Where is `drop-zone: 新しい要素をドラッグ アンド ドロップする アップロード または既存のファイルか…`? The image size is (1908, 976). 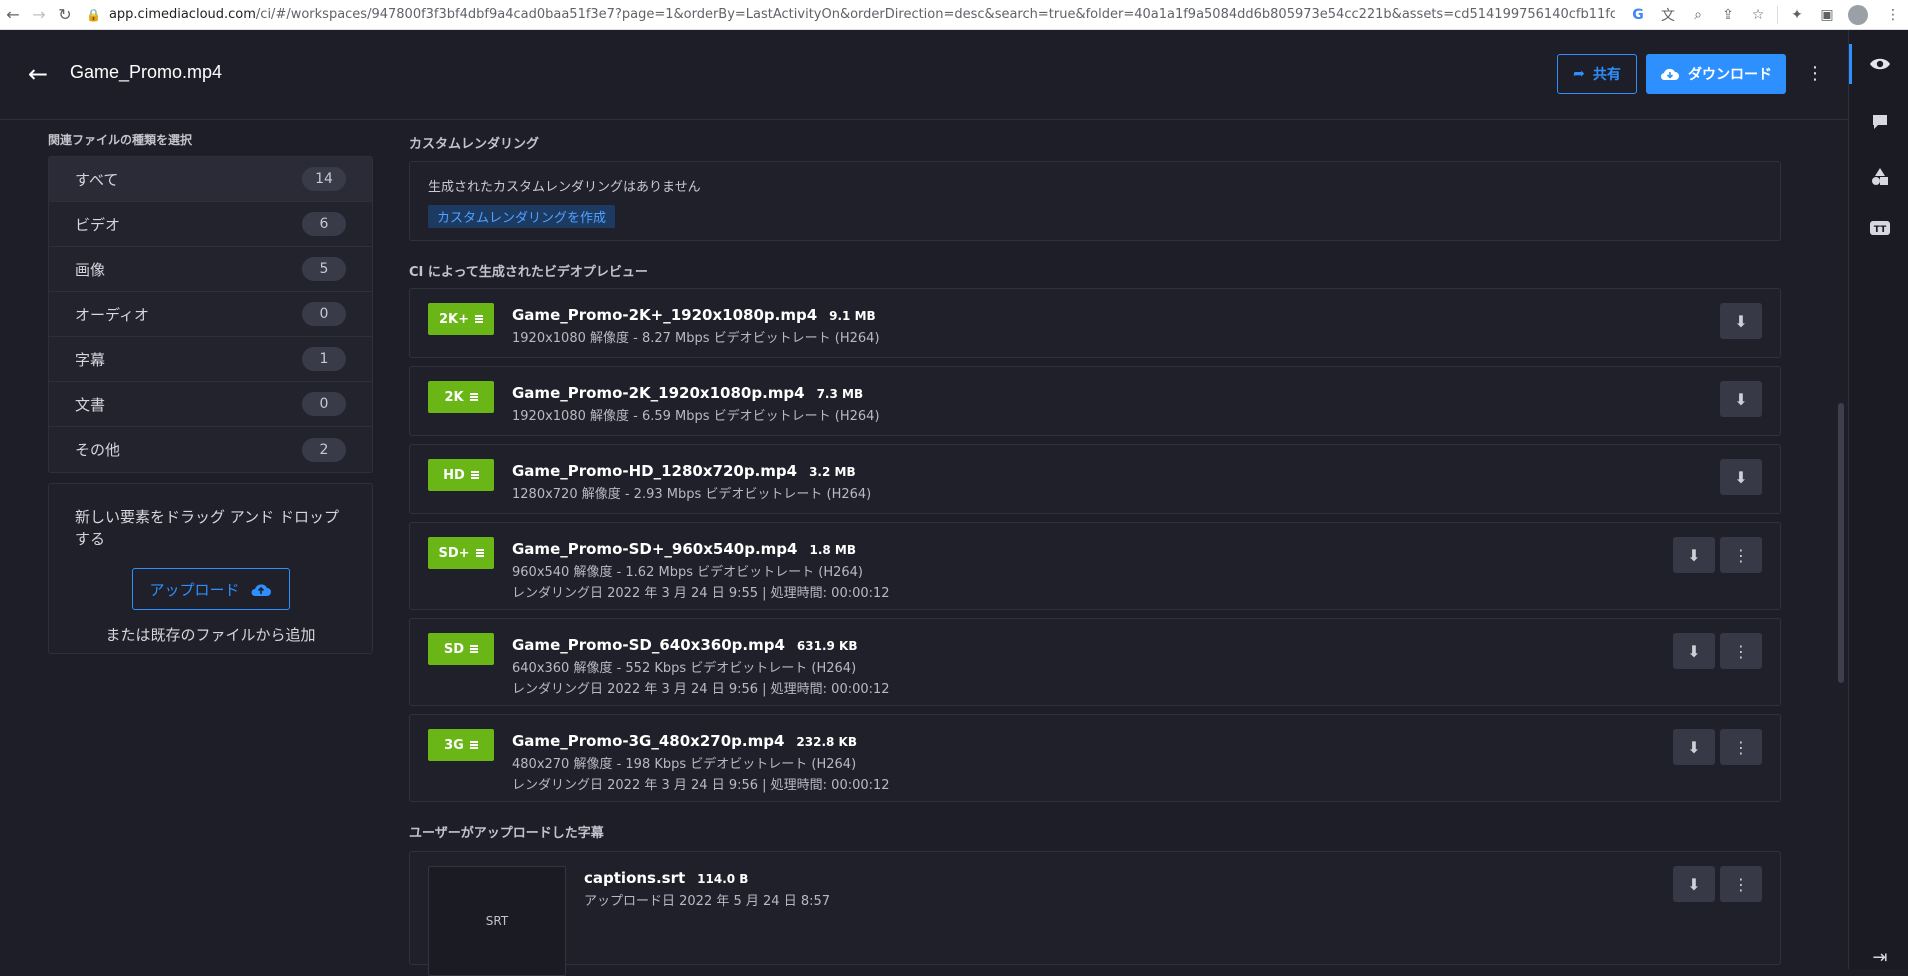 drop-zone: 新しい要素をドラッグ アンド ドロップする アップロード または既存のファイルか… is located at coordinates (210, 568).